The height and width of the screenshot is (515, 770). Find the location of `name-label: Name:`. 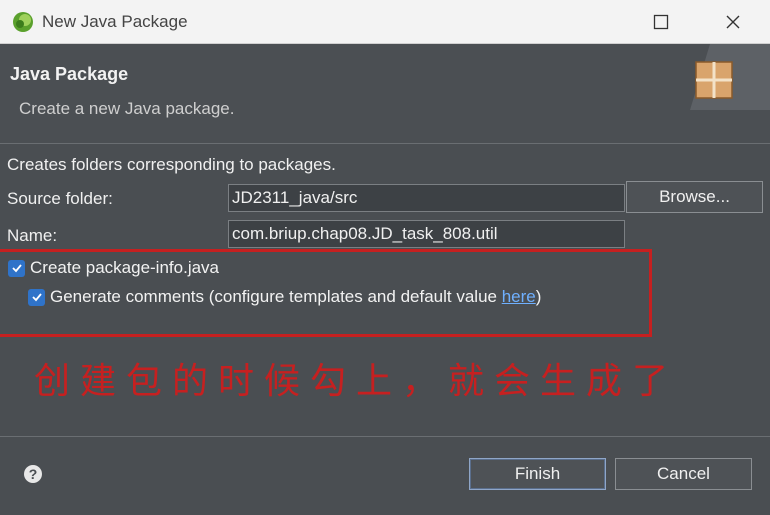

name-label: Name: is located at coordinates (32, 235).